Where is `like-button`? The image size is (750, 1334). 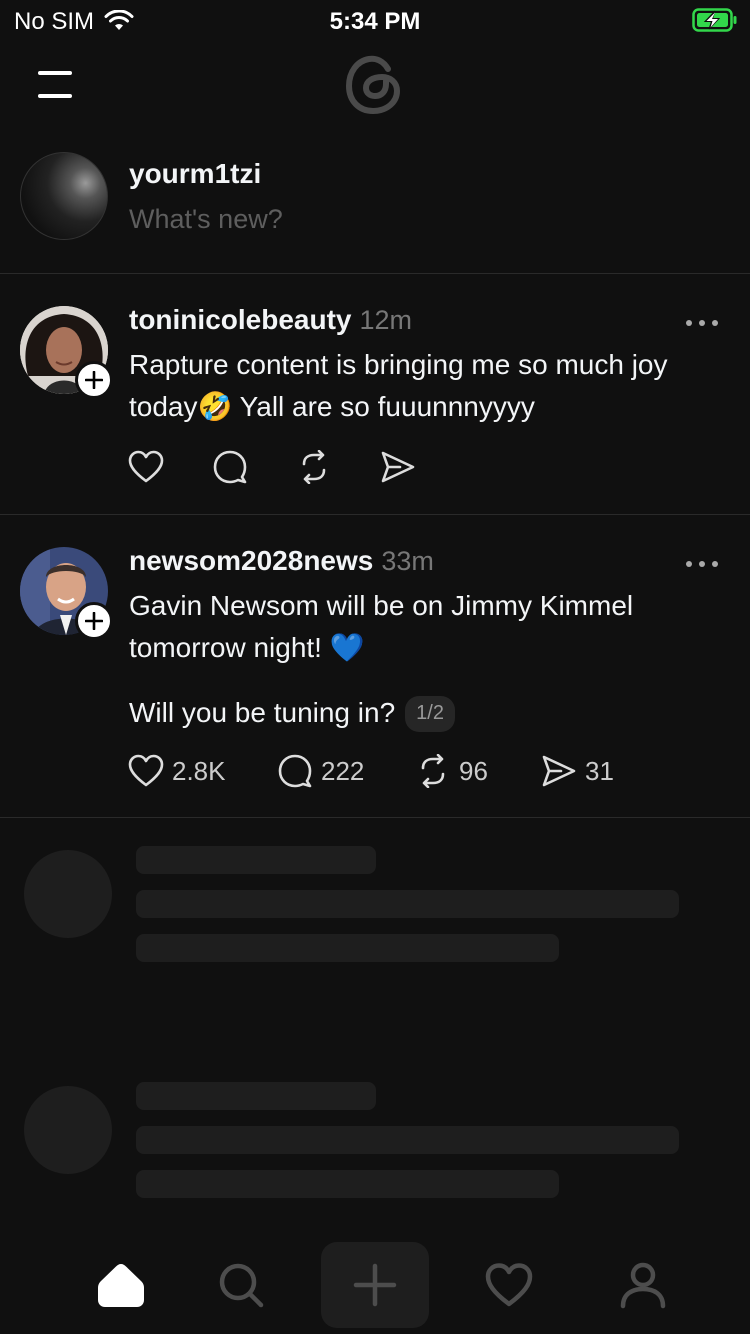
like-button is located at coordinates (146, 467).